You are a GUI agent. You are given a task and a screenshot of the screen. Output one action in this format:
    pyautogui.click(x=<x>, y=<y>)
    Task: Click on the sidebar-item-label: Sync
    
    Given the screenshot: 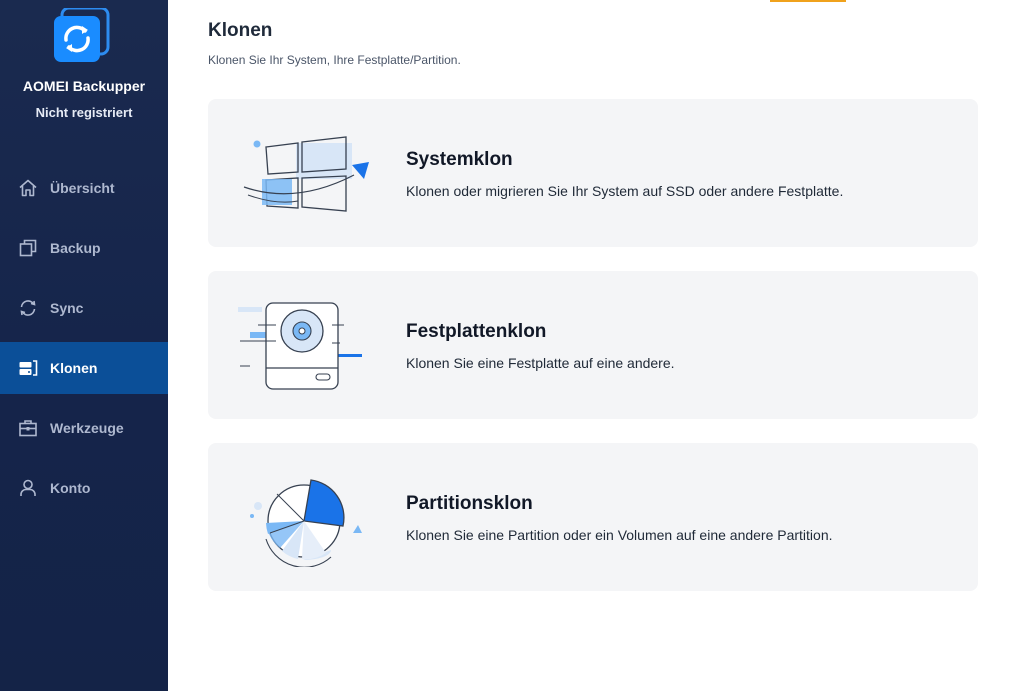 What is the action you would take?
    pyautogui.click(x=67, y=308)
    